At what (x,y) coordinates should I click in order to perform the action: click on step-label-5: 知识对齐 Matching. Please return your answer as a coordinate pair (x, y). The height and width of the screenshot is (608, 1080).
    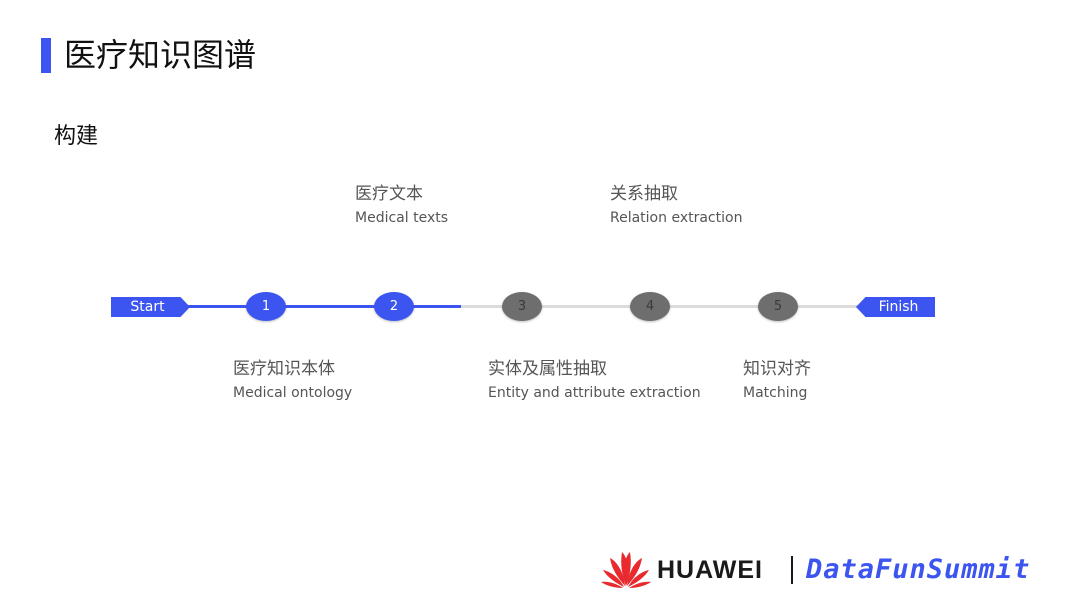
    Looking at the image, I should click on (777, 380).